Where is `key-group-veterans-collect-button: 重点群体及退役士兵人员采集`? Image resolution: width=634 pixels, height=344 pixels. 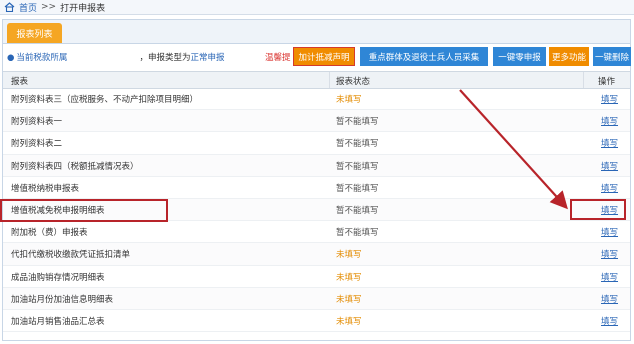 key-group-veterans-collect-button: 重点群体及退役士兵人员采集 is located at coordinates (424, 56).